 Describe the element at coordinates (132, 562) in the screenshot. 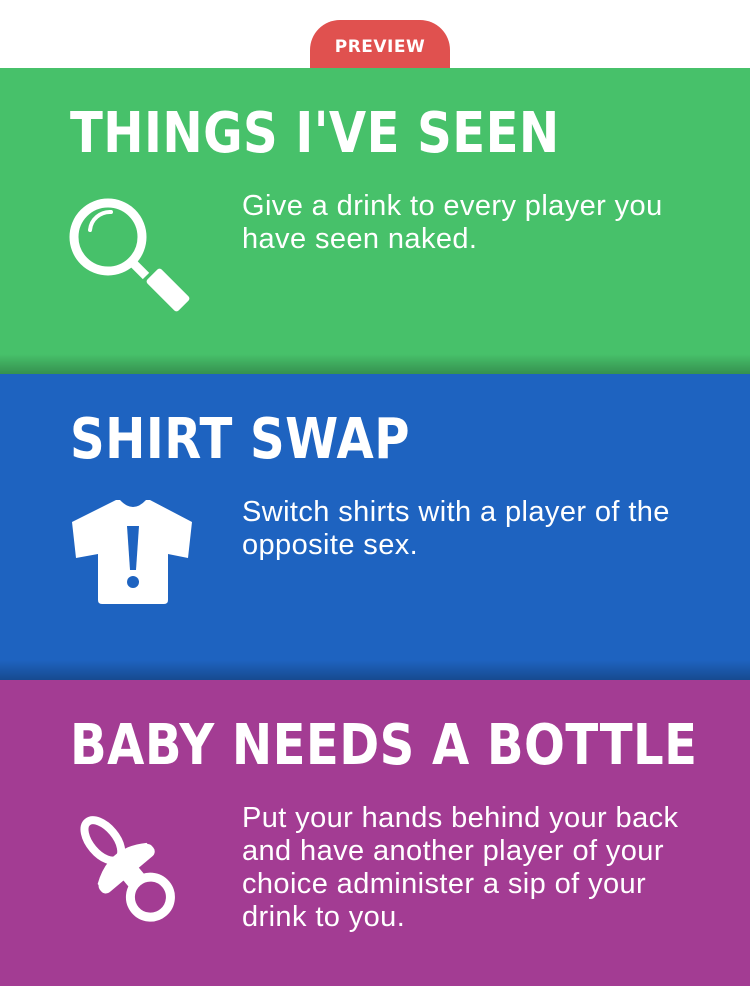

I see `shirt-exclamation-icon` at that location.